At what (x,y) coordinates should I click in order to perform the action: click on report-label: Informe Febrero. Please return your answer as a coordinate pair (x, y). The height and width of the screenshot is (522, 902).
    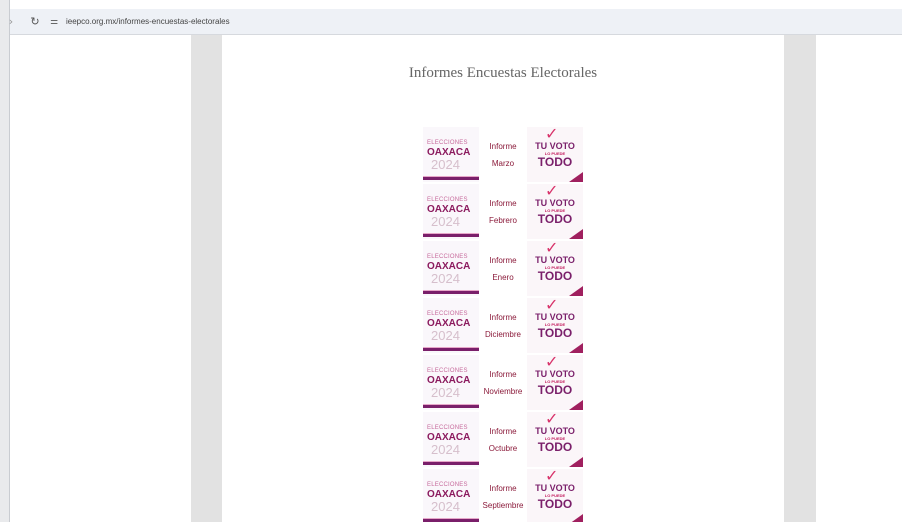
    Looking at the image, I should click on (503, 212).